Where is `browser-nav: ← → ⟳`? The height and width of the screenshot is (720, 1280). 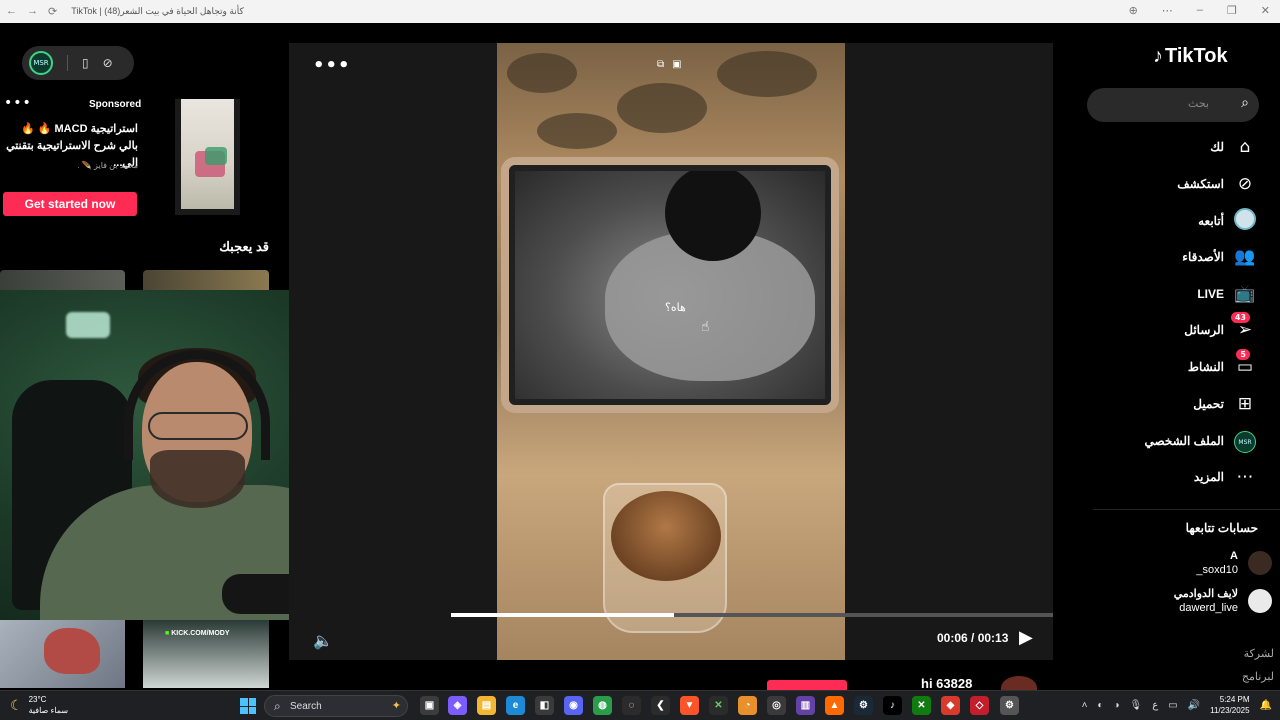
browser-nav: ← → ⟳ is located at coordinates (31, 11).